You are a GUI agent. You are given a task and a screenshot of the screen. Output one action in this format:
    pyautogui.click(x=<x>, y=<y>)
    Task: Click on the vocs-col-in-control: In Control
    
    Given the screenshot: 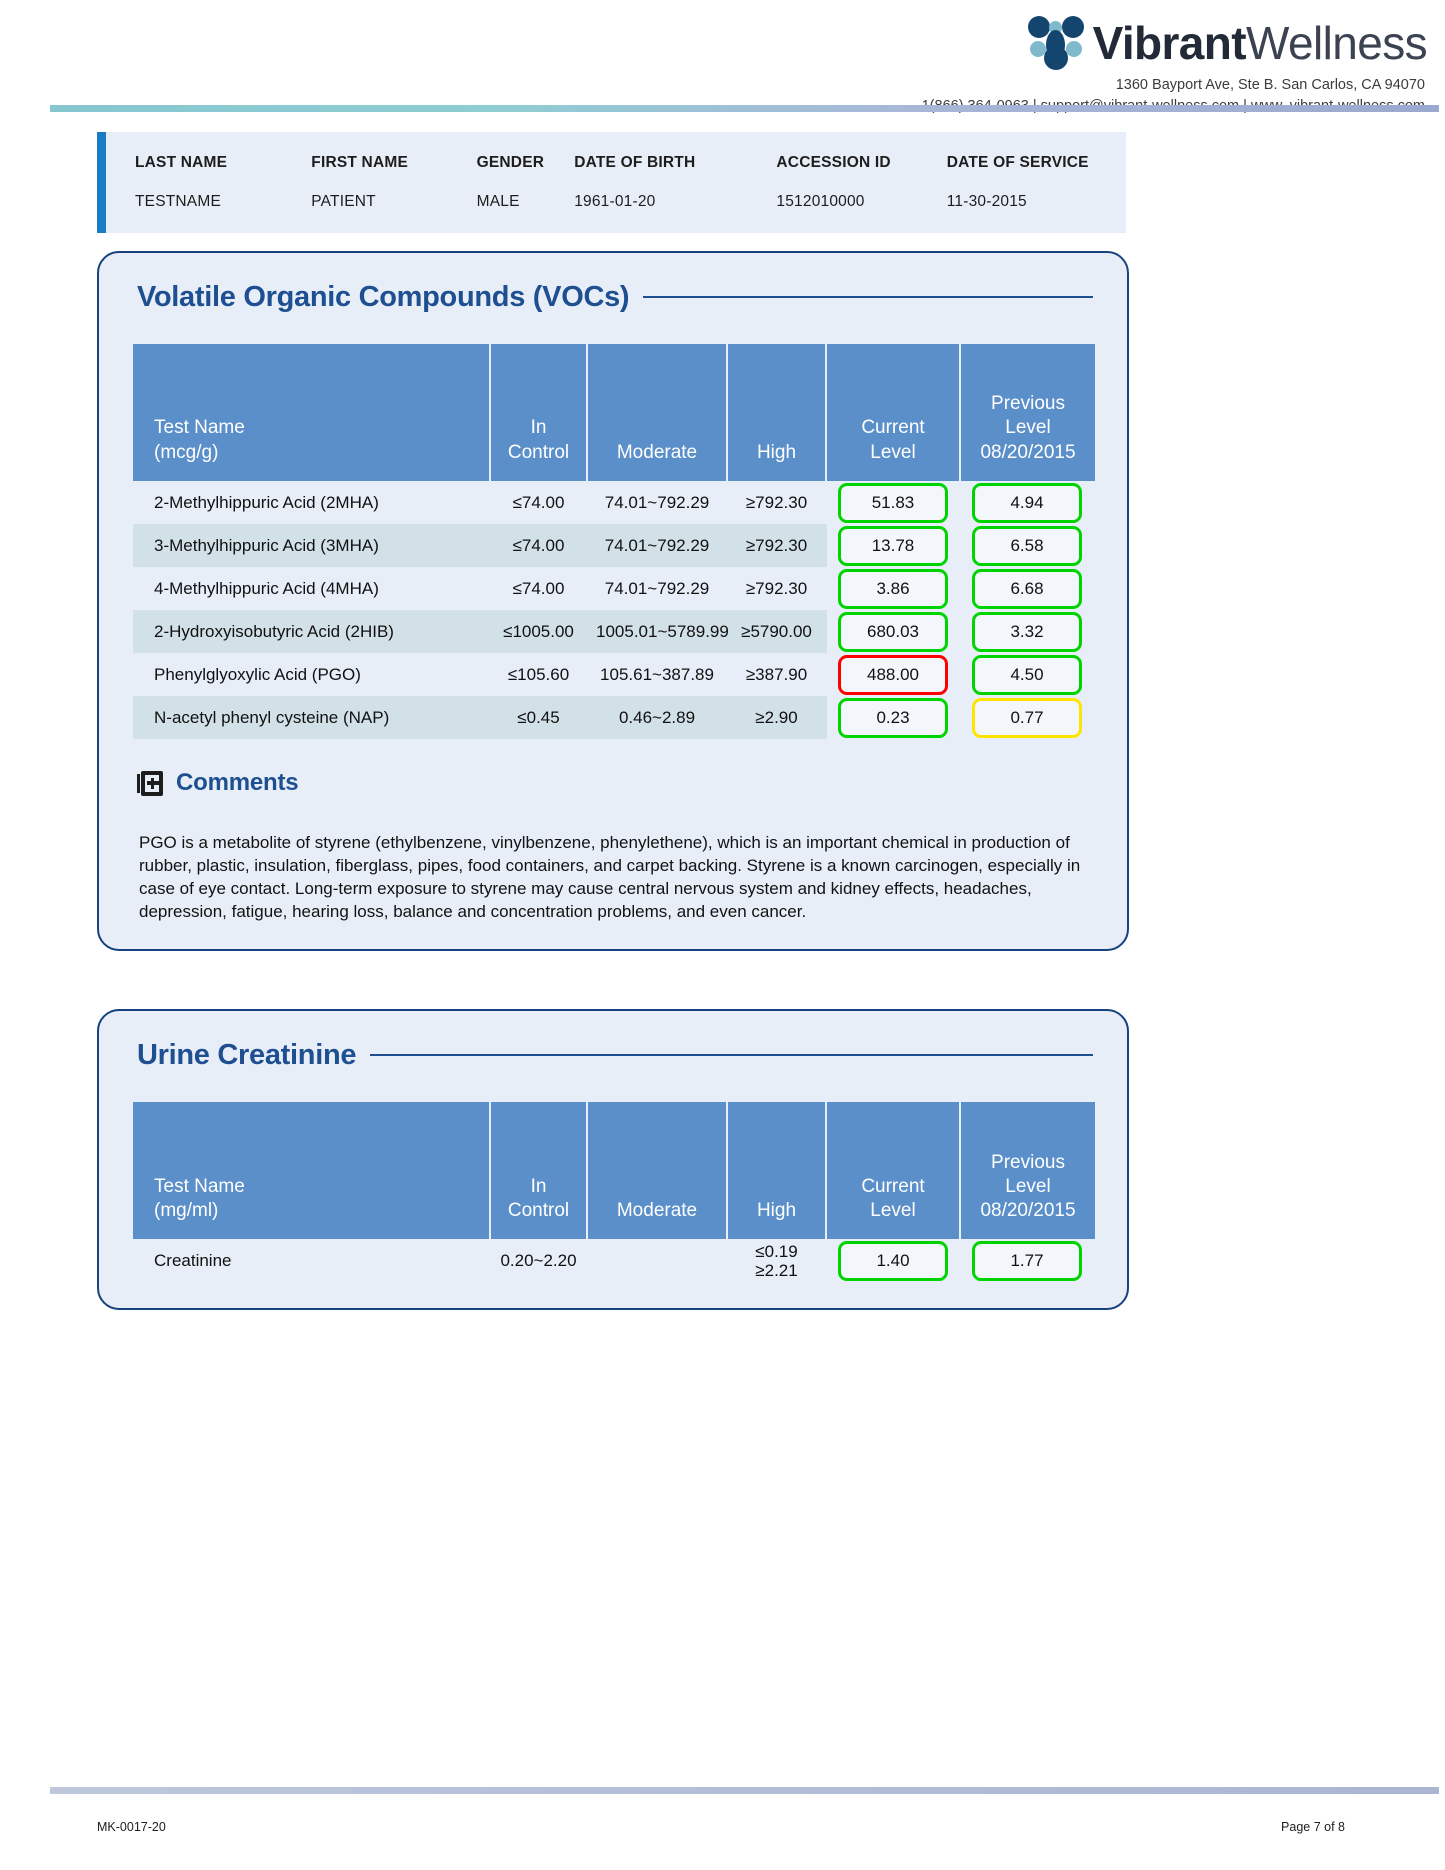 What is the action you would take?
    pyautogui.click(x=539, y=412)
    